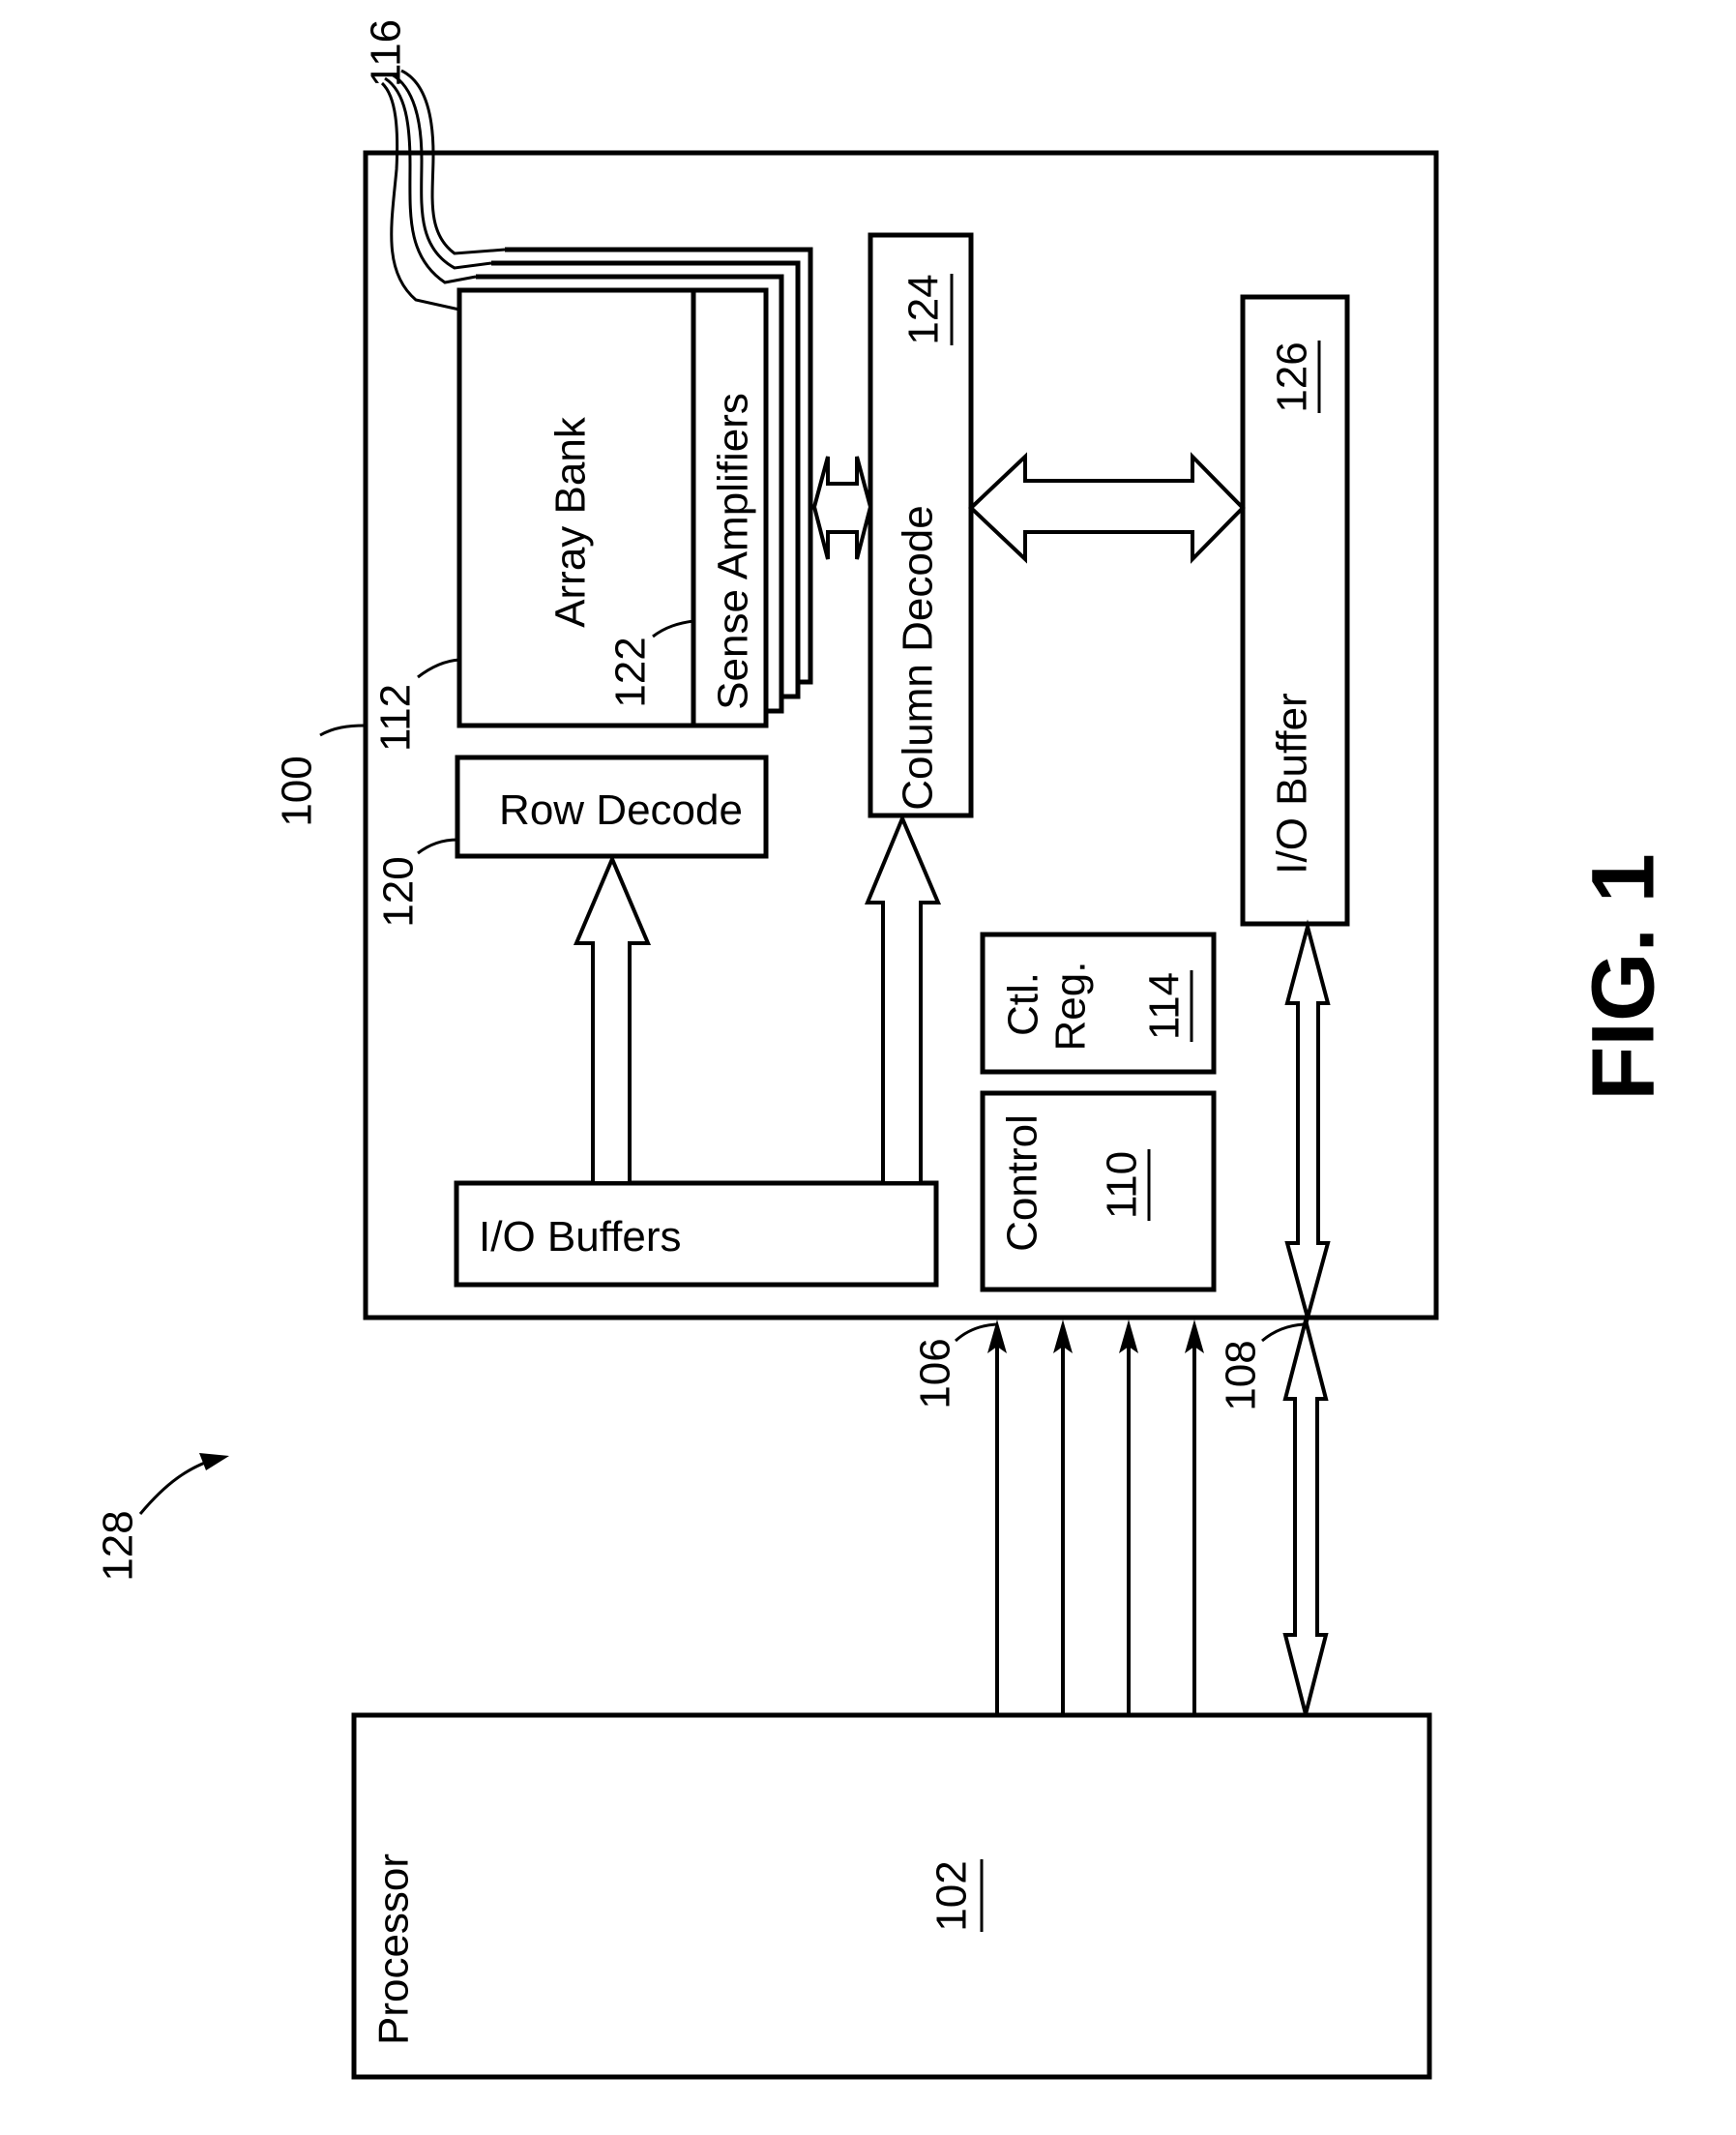 Image resolution: width=1736 pixels, height=2135 pixels. I want to click on ref-106: 106, so click(935, 1373).